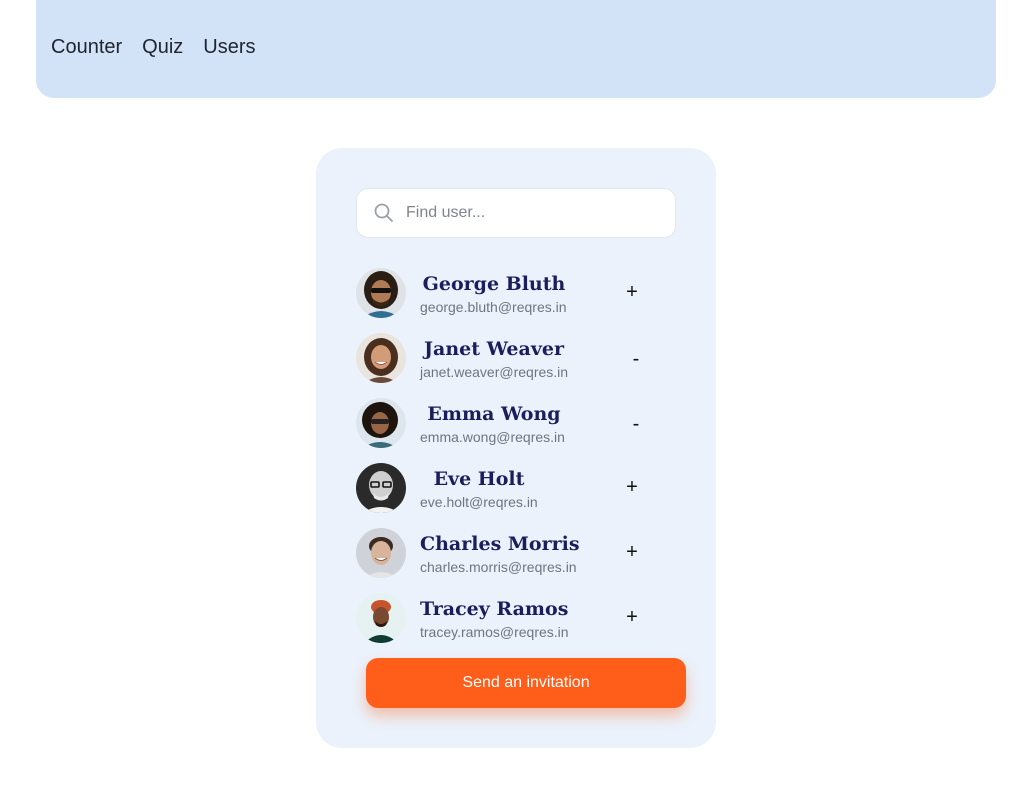 The height and width of the screenshot is (788, 1035). Describe the element at coordinates (500, 544) in the screenshot. I see `user-name: Charles Morris` at that location.